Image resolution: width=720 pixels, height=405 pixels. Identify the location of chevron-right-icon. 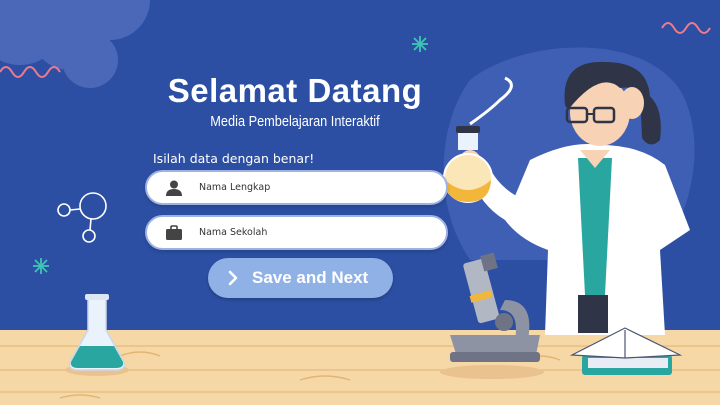
(233, 278).